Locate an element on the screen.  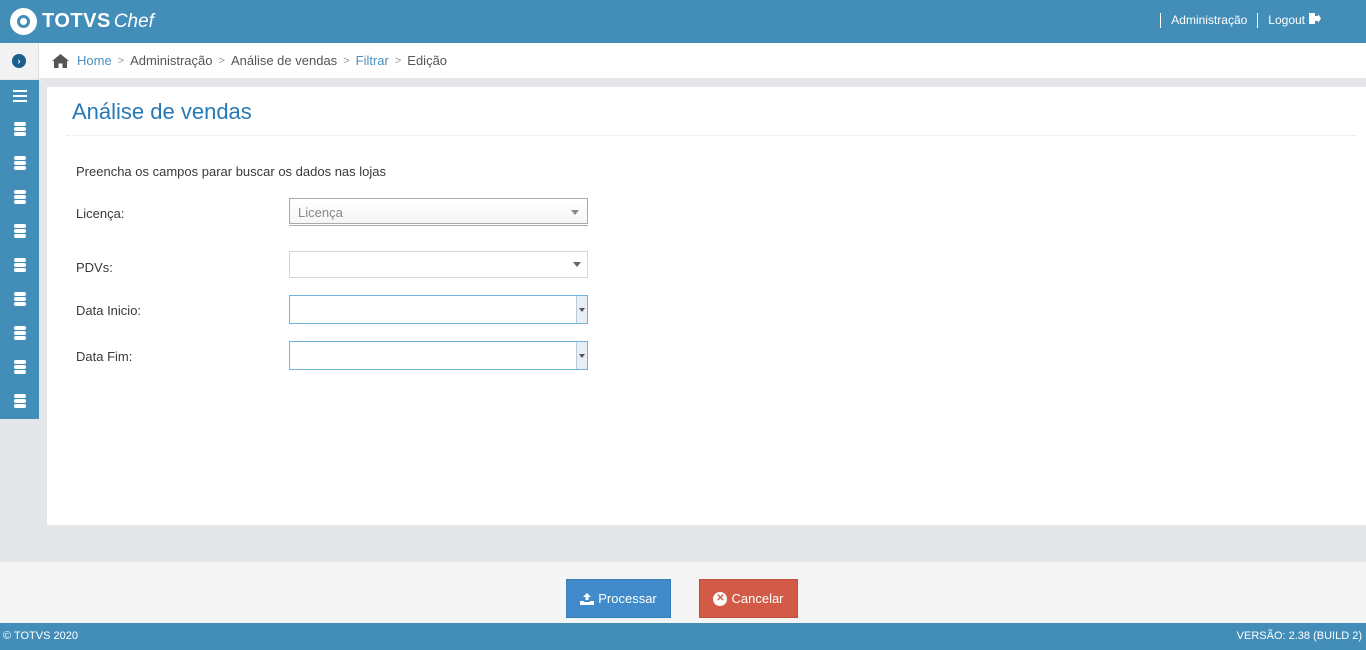
sidebar is located at coordinates (19, 249).